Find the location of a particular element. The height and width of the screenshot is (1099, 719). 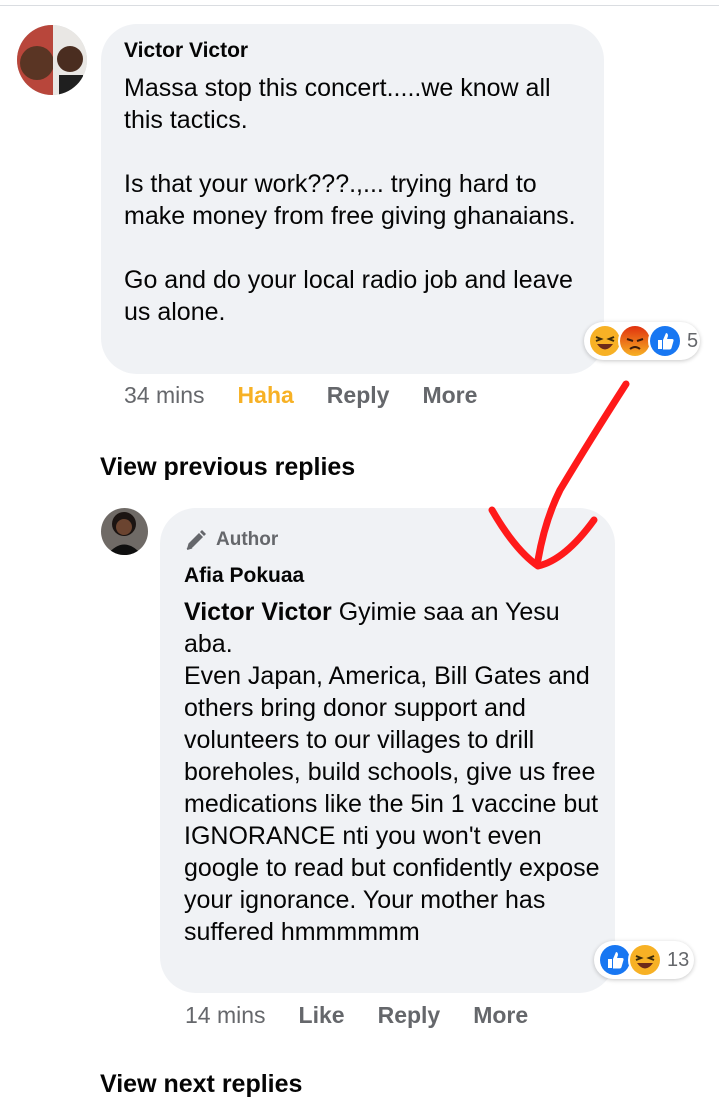

like-button: Like is located at coordinates (322, 1015).